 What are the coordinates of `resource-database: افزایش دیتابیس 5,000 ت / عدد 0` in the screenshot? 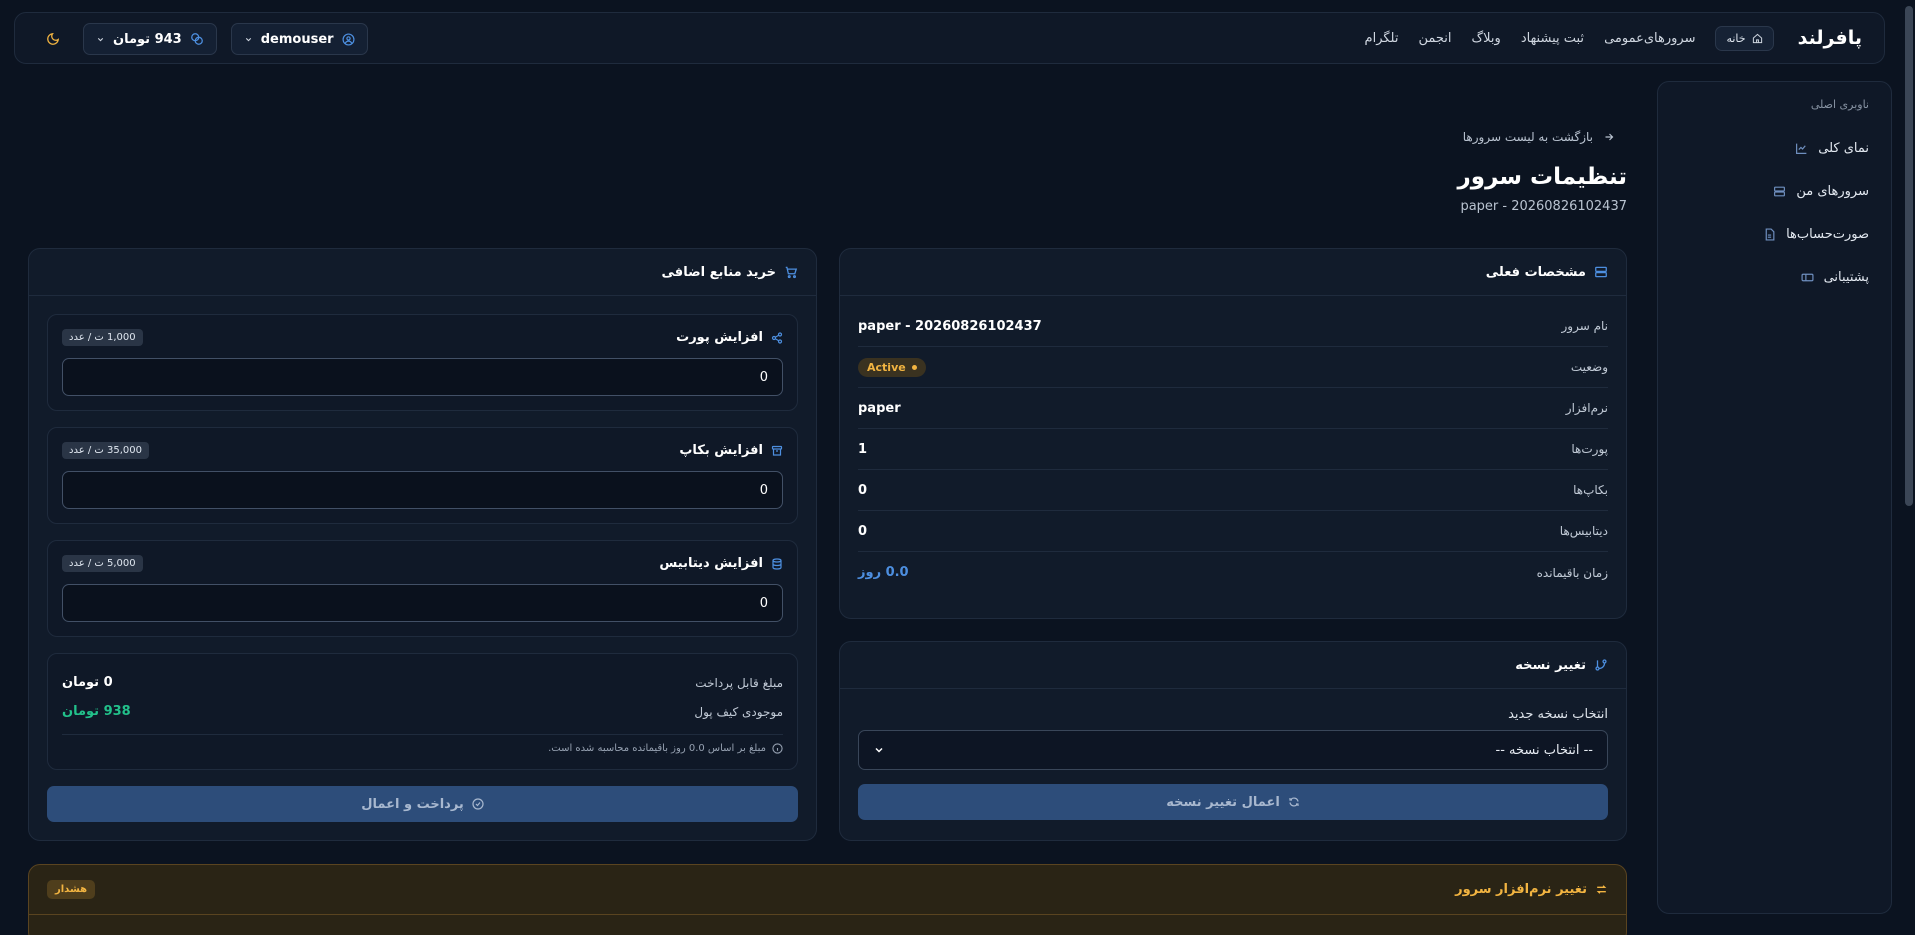 It's located at (422, 588).